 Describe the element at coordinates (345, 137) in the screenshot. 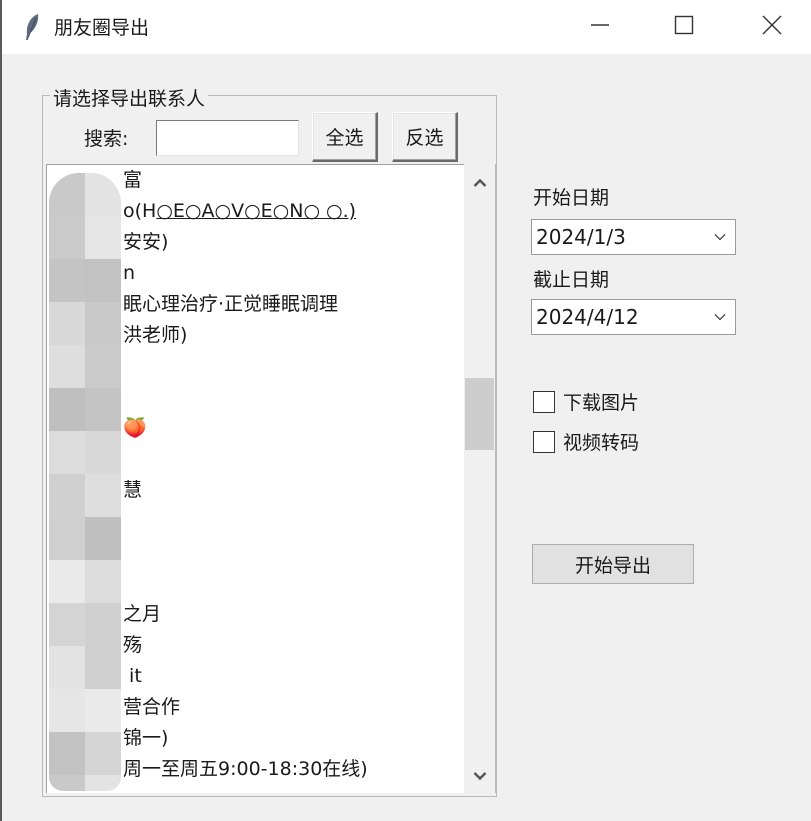

I see `select-all-button: 全选` at that location.